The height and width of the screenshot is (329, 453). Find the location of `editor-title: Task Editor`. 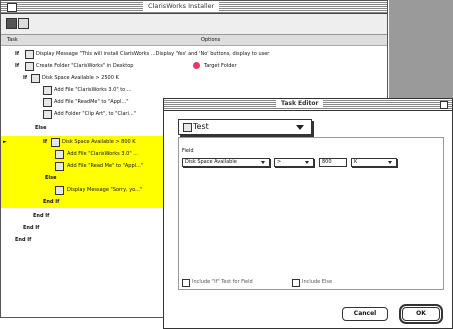

editor-title: Task Editor is located at coordinates (300, 104).